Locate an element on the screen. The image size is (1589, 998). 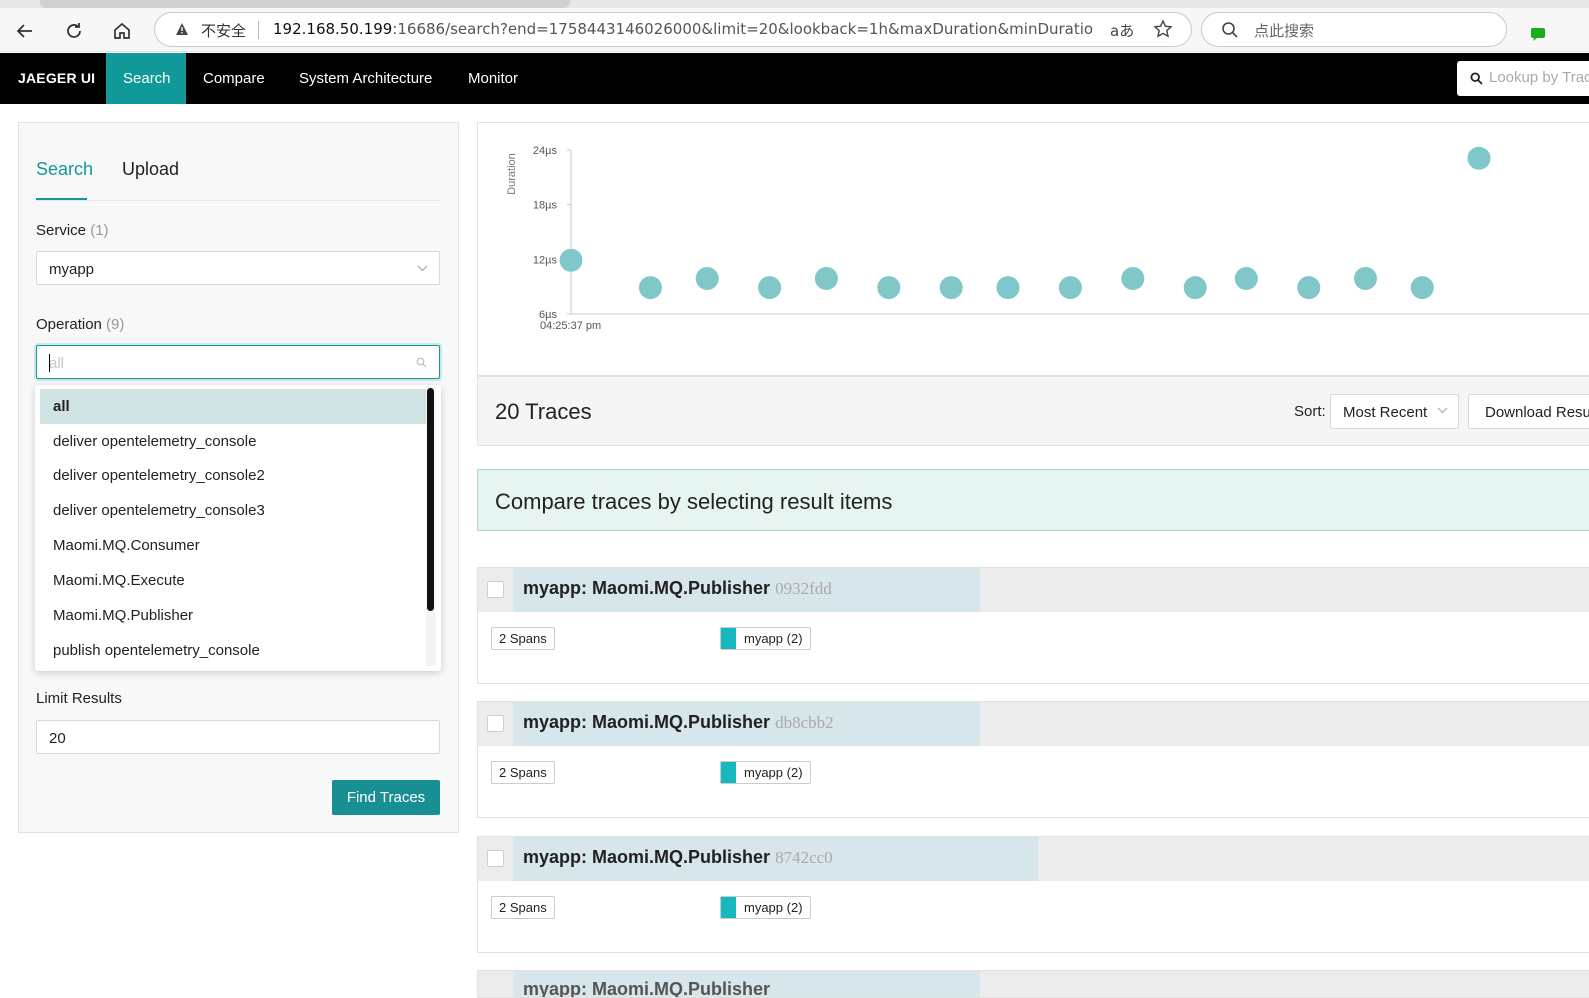
y-axis-label: Duration is located at coordinates (512, 174).